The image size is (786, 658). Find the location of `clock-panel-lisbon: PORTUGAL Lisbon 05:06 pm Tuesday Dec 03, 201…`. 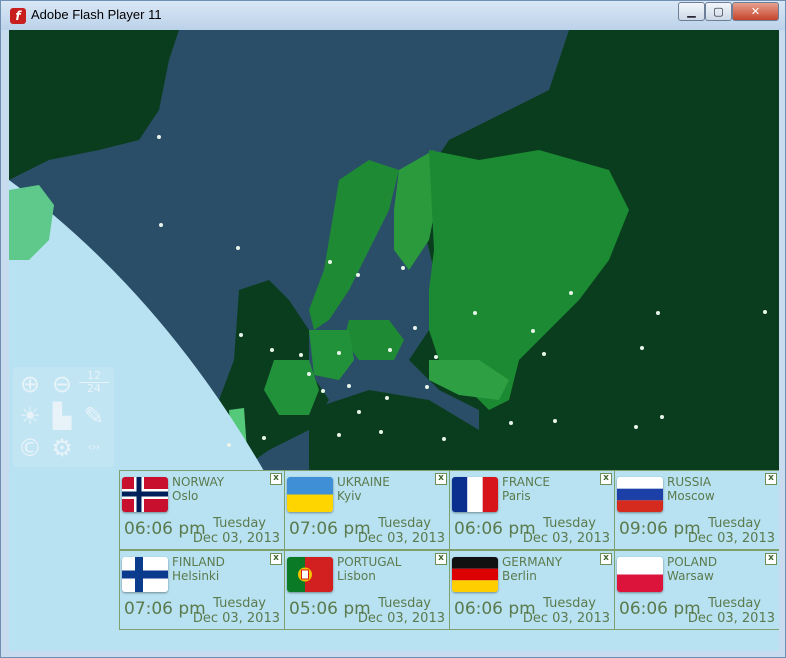

clock-panel-lisbon: PORTUGAL Lisbon 05:06 pm Tuesday Dec 03, 201… is located at coordinates (367, 590).